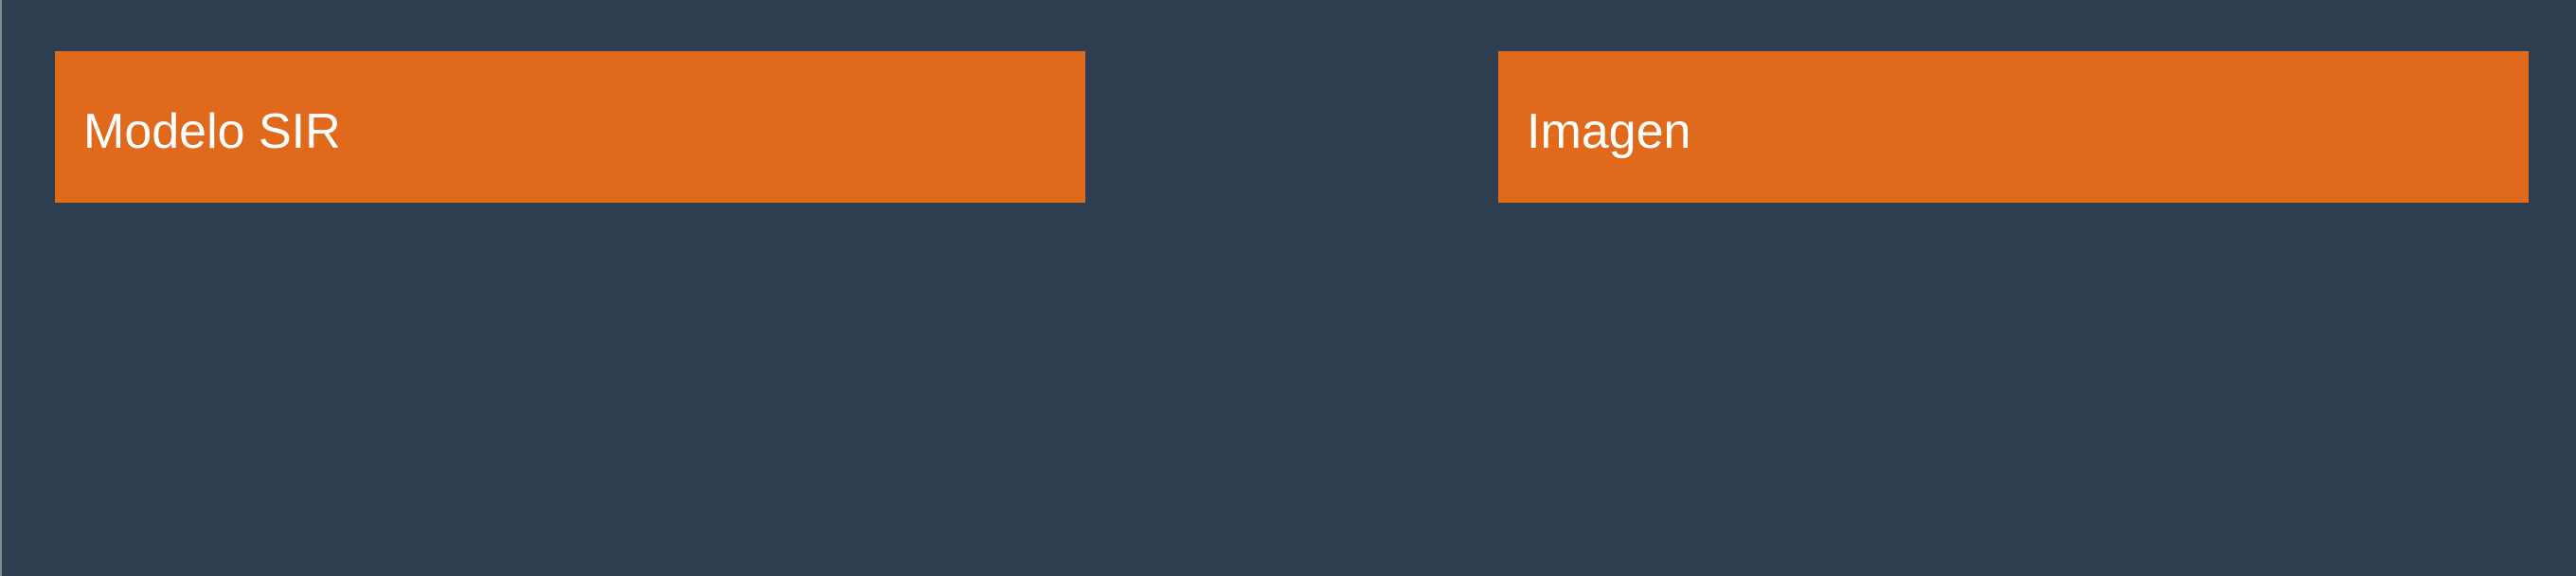 This screenshot has width=2576, height=576. I want to click on sir-model-panel-title: Modelo SIR, so click(212, 131).